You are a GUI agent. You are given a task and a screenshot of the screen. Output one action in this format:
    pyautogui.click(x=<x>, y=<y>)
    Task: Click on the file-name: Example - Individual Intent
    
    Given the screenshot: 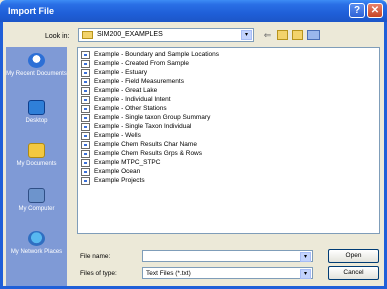 What is the action you would take?
    pyautogui.click(x=132, y=99)
    